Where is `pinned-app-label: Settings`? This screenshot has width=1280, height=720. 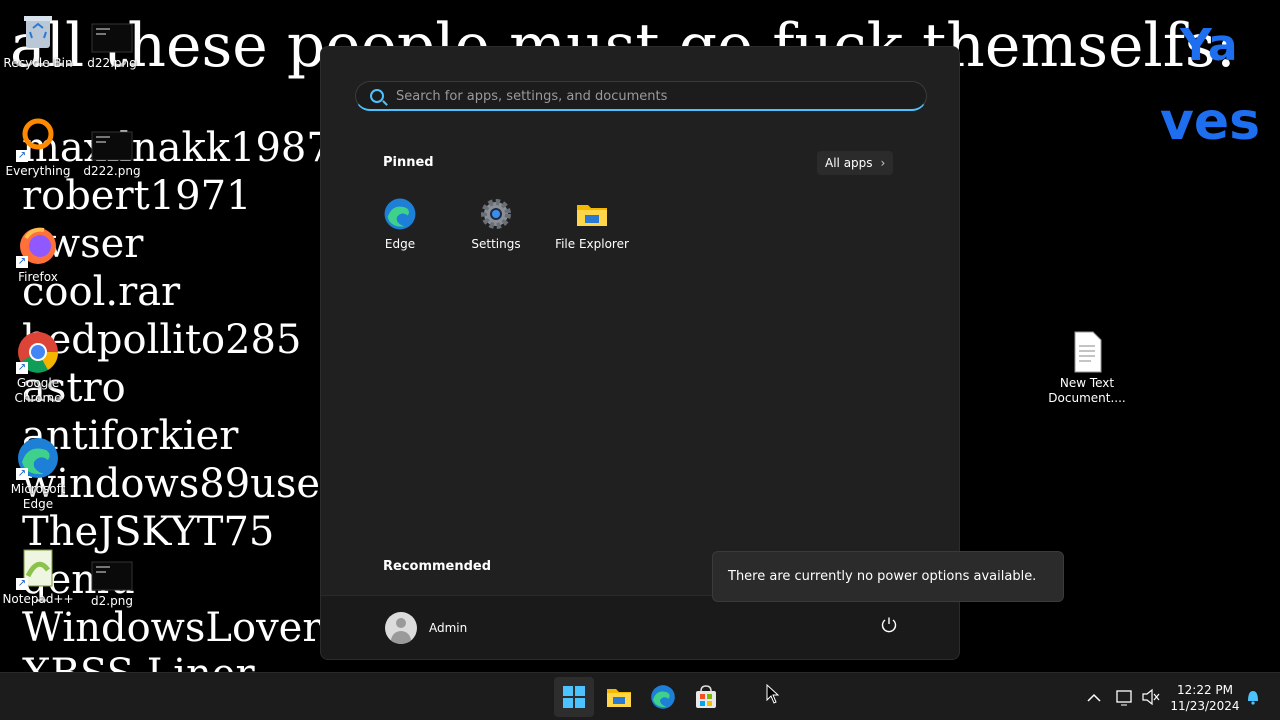
pinned-app-label: Settings is located at coordinates (496, 244).